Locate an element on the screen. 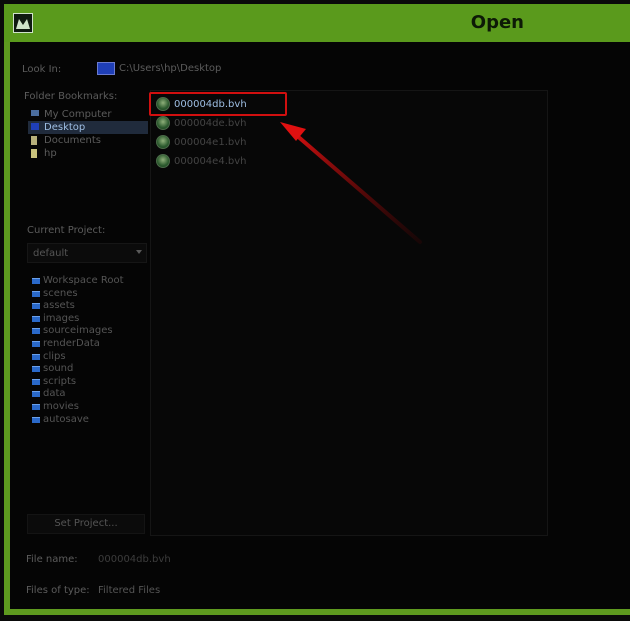 The height and width of the screenshot is (621, 630). title-bar: Open is located at coordinates (317, 23).